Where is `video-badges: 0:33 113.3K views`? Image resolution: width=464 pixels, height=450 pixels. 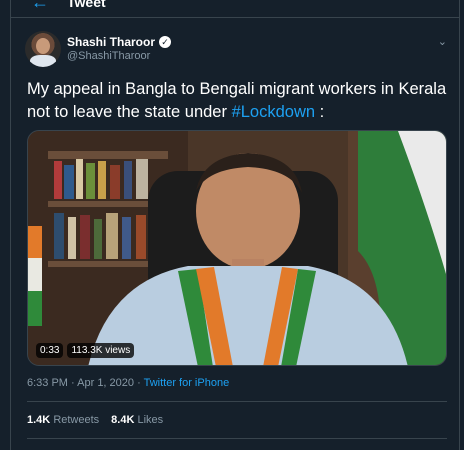 video-badges: 0:33 113.3K views is located at coordinates (85, 350).